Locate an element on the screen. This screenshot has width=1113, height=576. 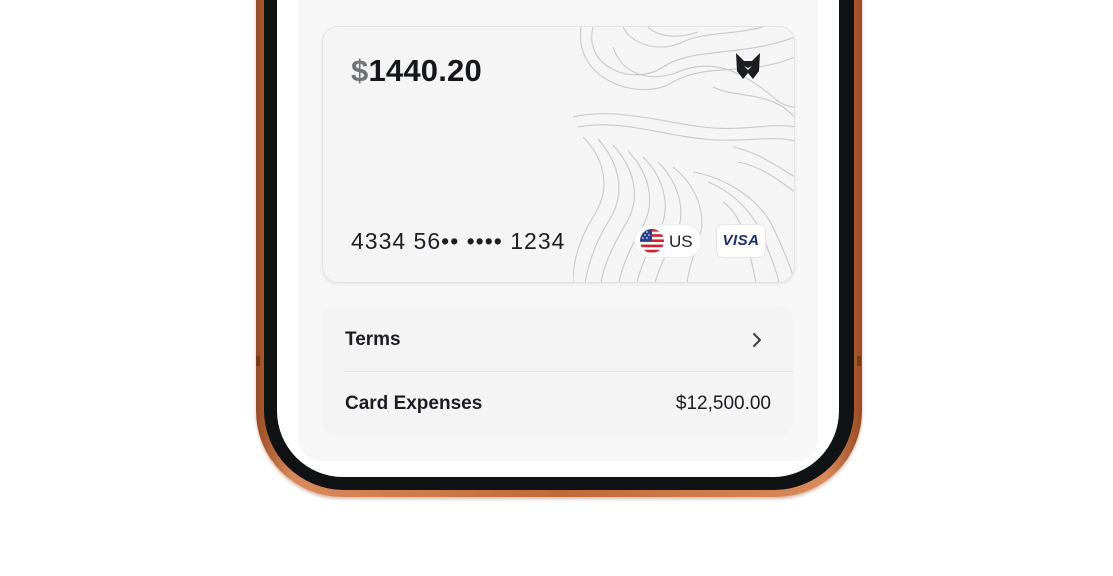
visa-logo: VISA is located at coordinates (741, 240).